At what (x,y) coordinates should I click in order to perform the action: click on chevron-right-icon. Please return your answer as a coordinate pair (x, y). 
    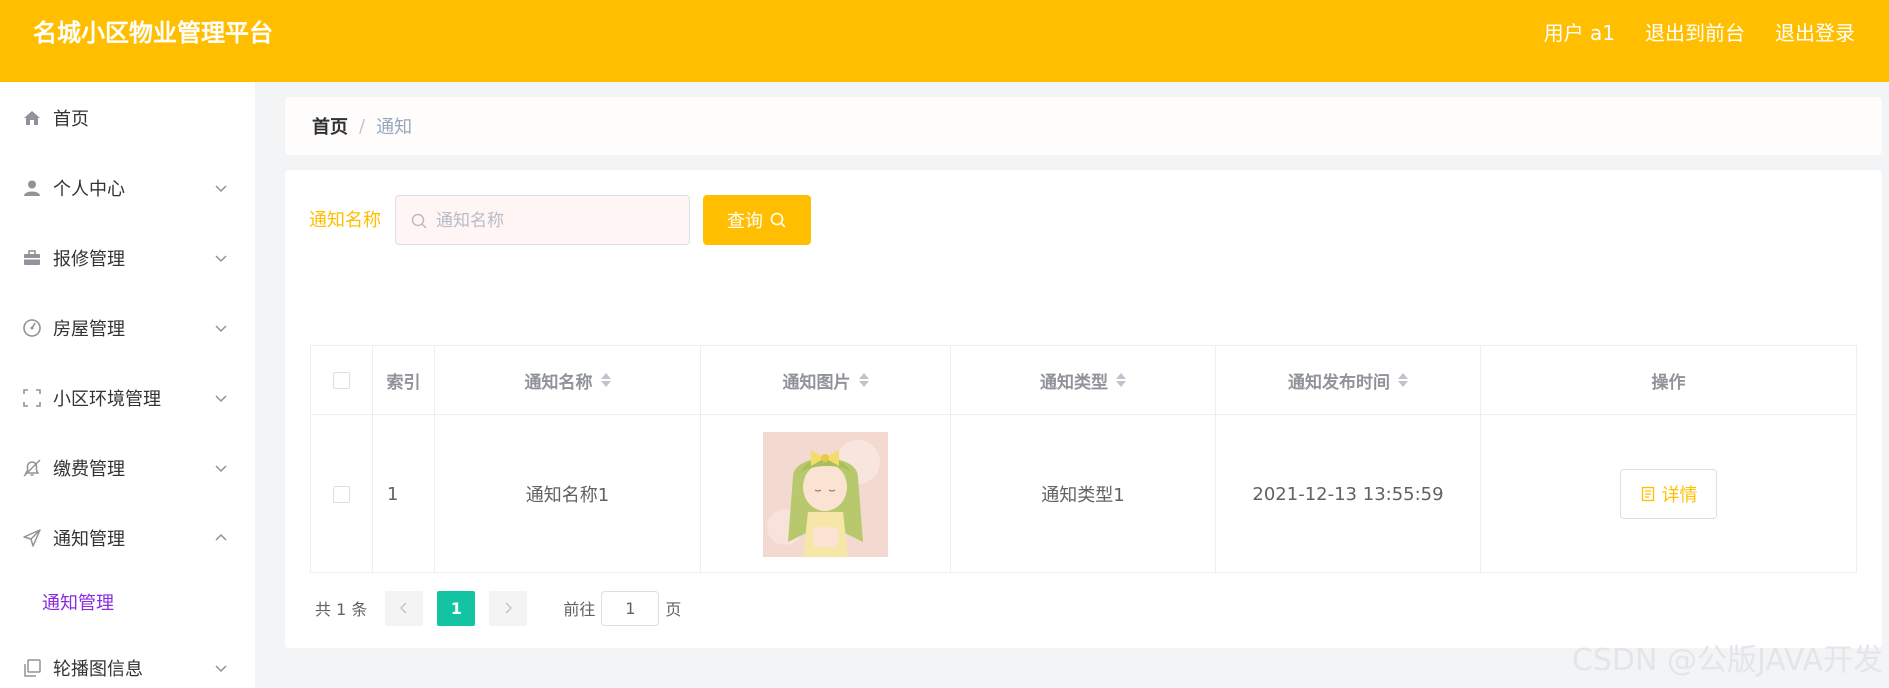
    Looking at the image, I should click on (509, 608).